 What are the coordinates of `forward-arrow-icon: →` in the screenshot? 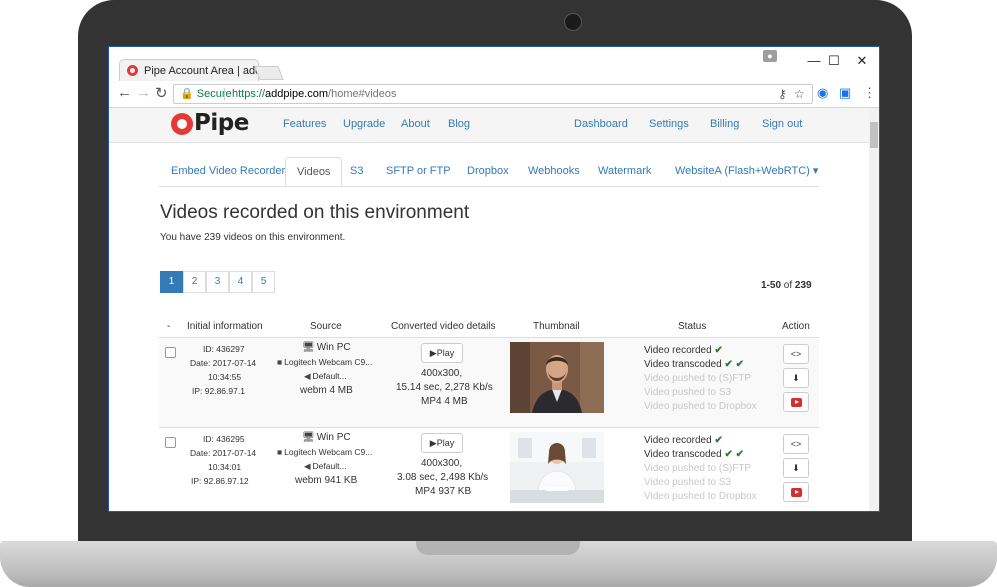 It's located at (143, 92).